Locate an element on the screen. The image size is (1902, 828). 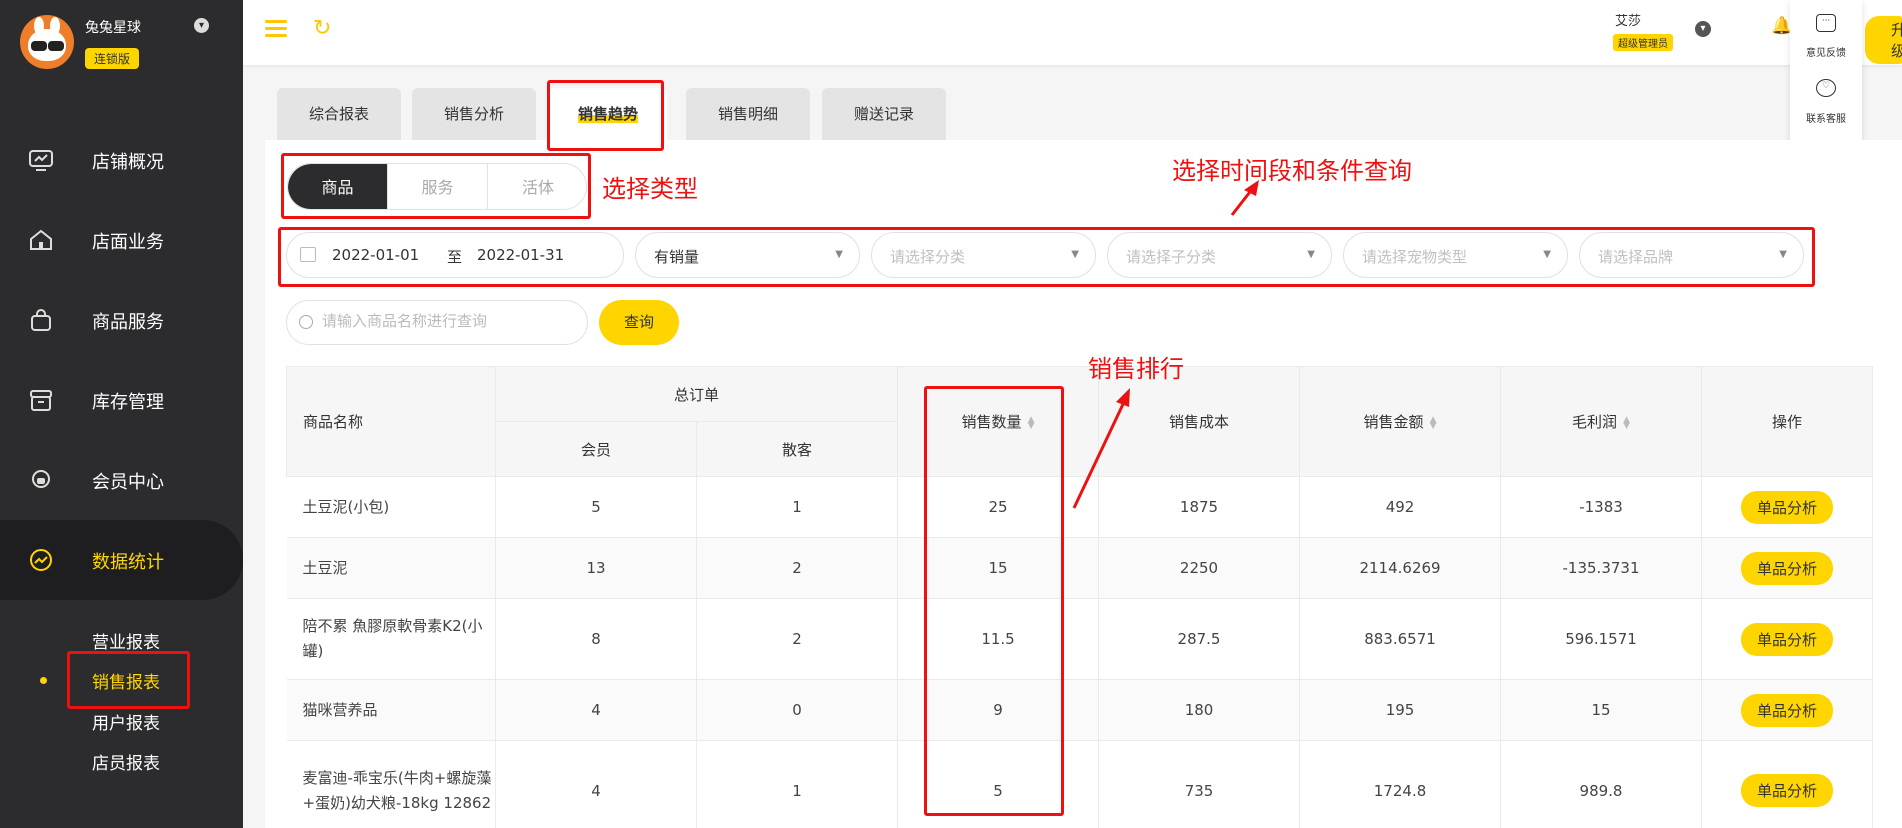
bag-icon is located at coordinates (41, 320).